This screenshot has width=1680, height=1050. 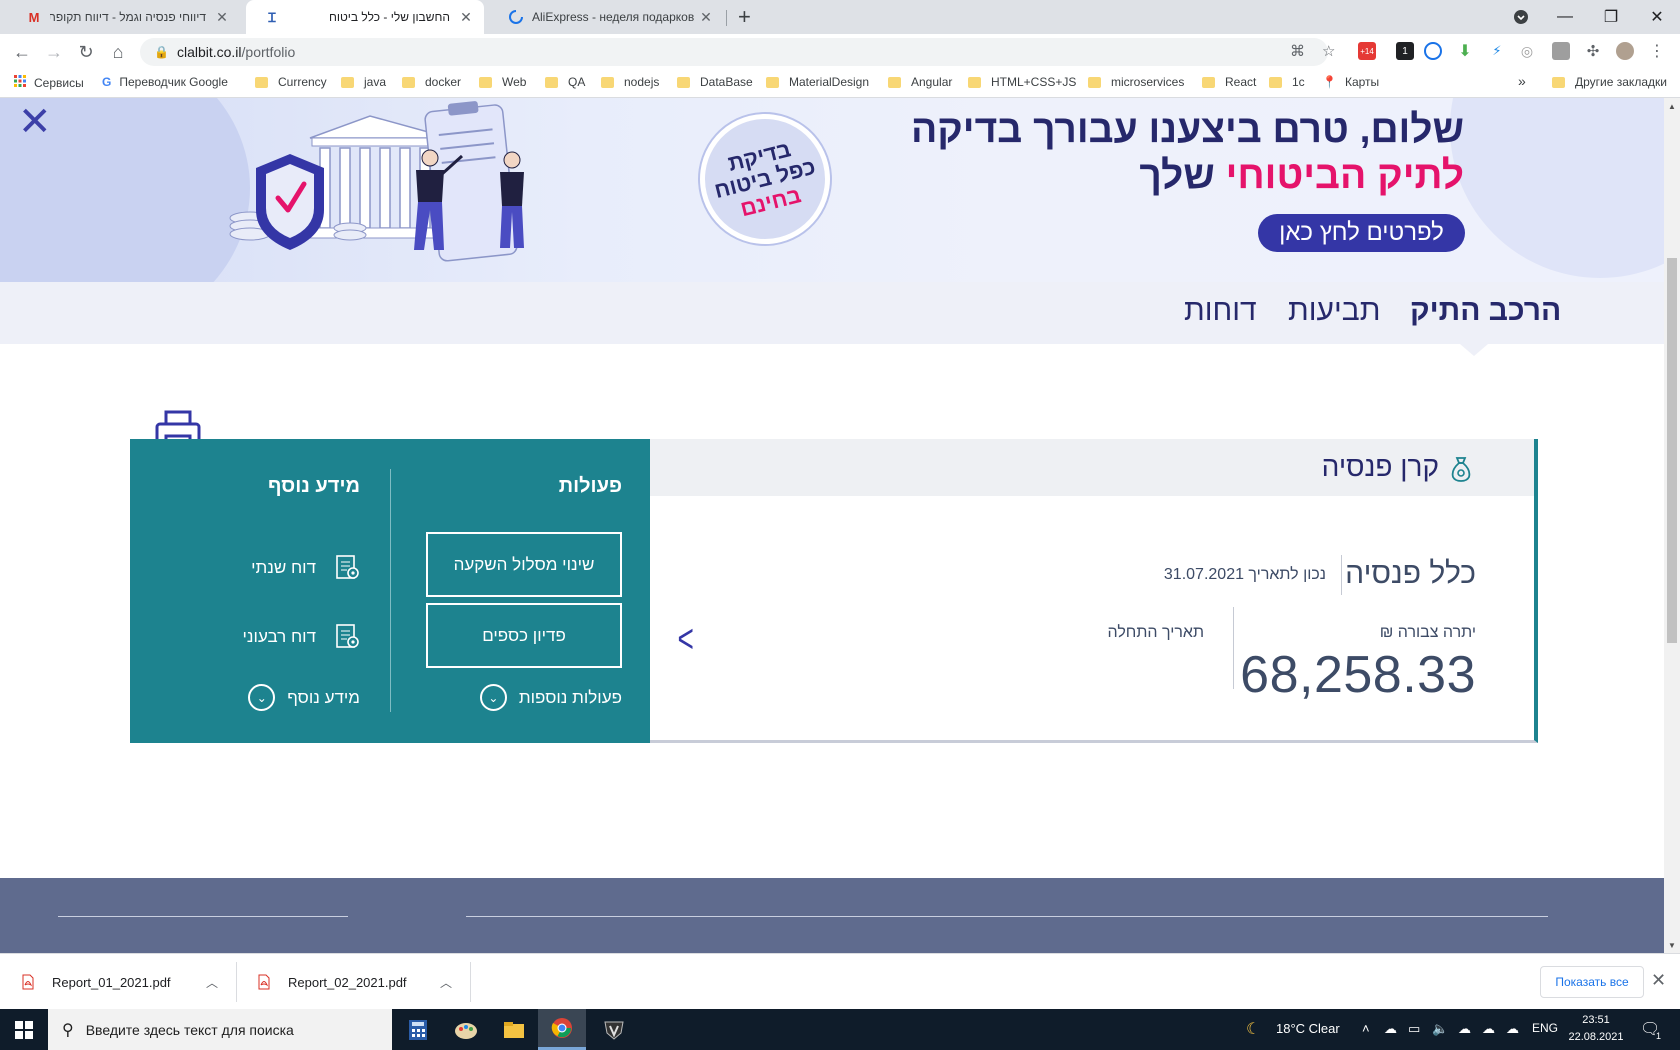 I want to click on bookmark-label: docker, so click(x=443, y=82).